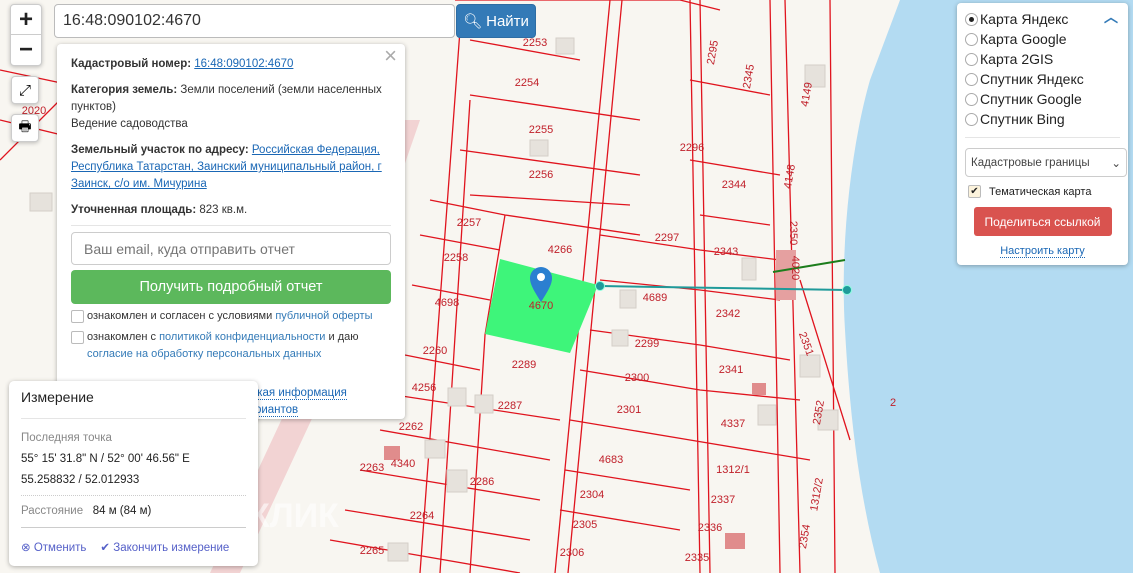 The height and width of the screenshot is (573, 1133). Describe the element at coordinates (1042, 191) in the screenshot. I see `thematic-map-toggle: ✔ Тематическая карта` at that location.